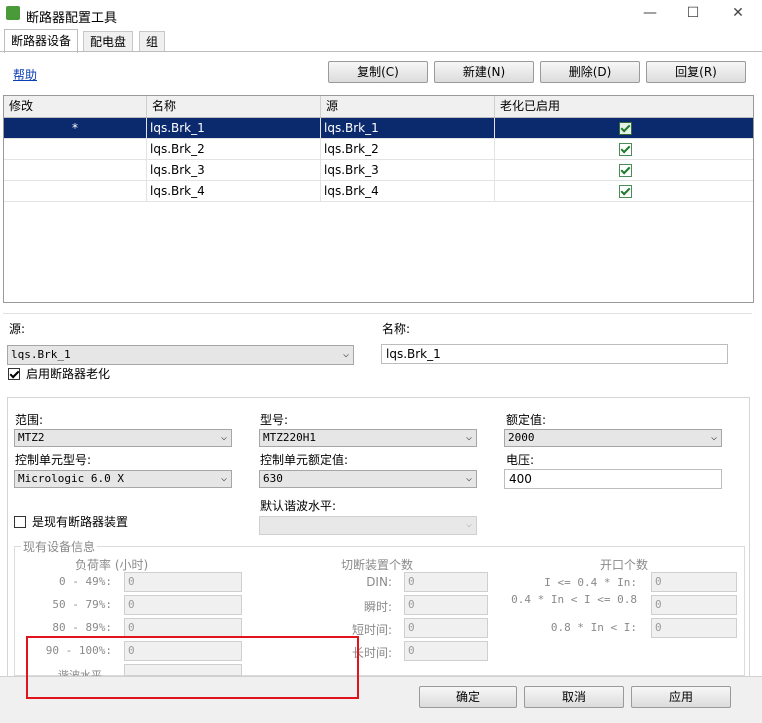 This screenshot has width=762, height=723. I want to click on apply-button: 应用, so click(681, 697).